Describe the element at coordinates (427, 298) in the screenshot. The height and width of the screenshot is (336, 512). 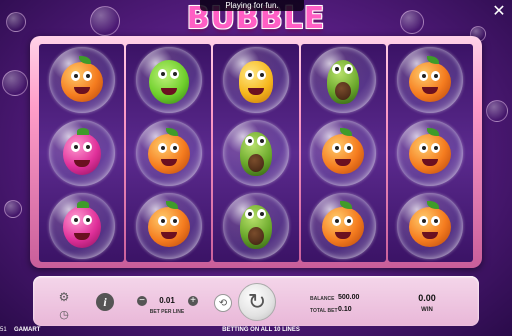
I see `win-value: 0.00` at that location.